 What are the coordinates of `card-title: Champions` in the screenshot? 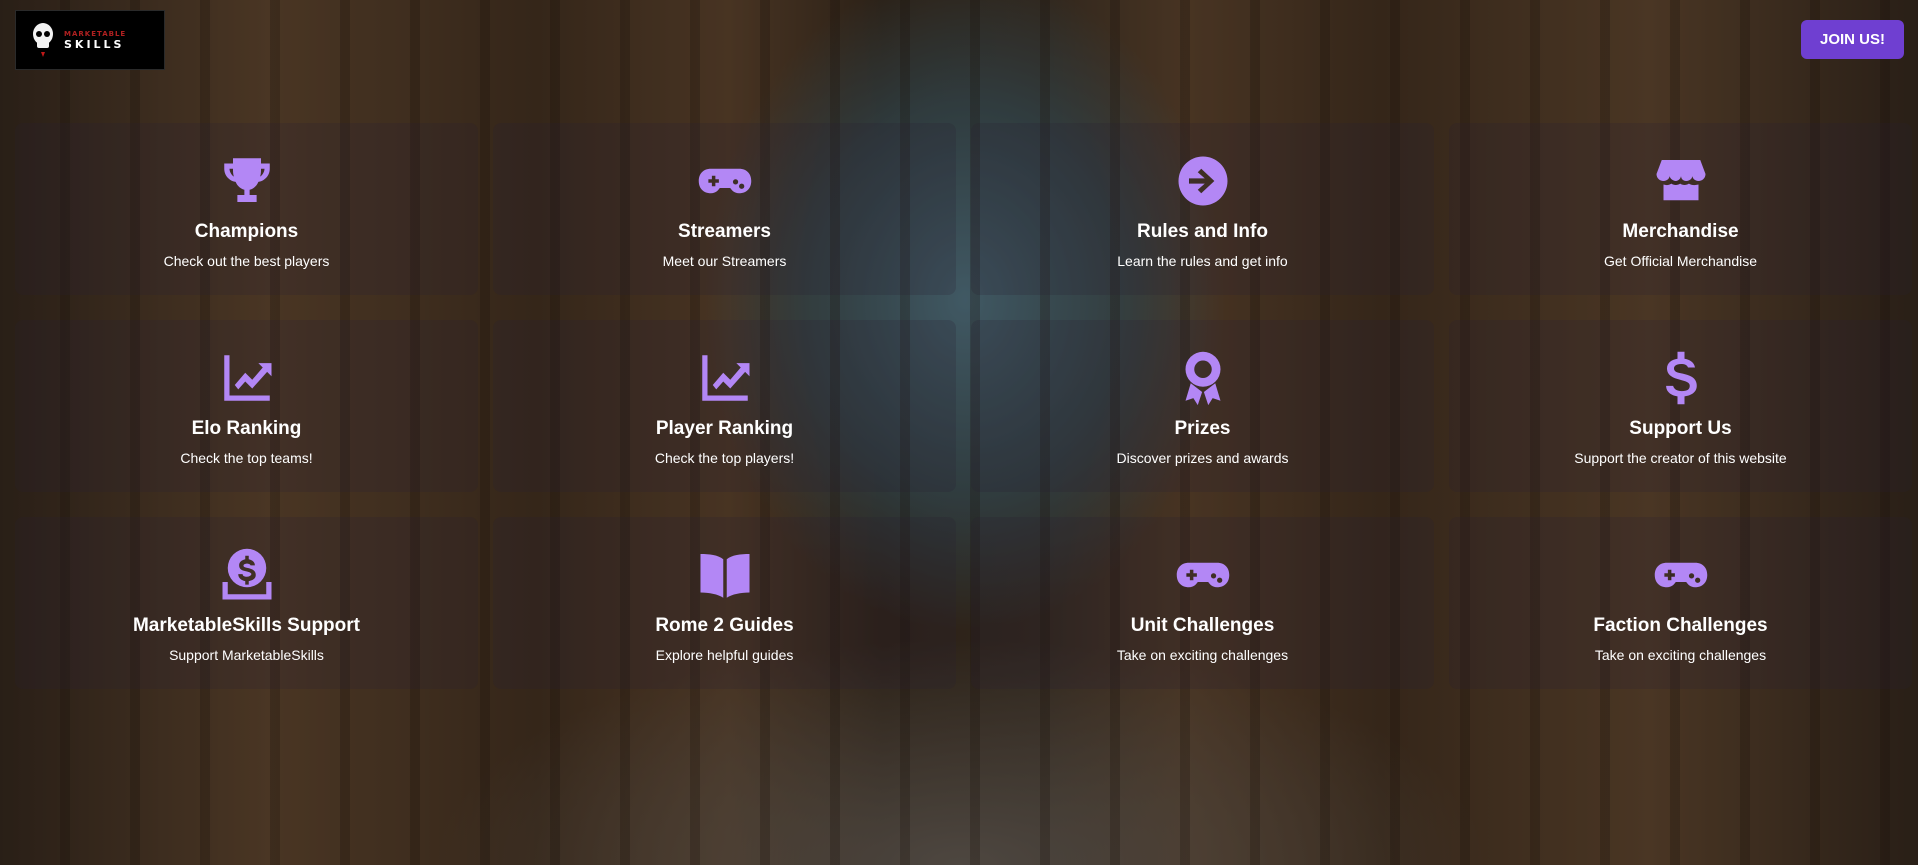 It's located at (246, 231).